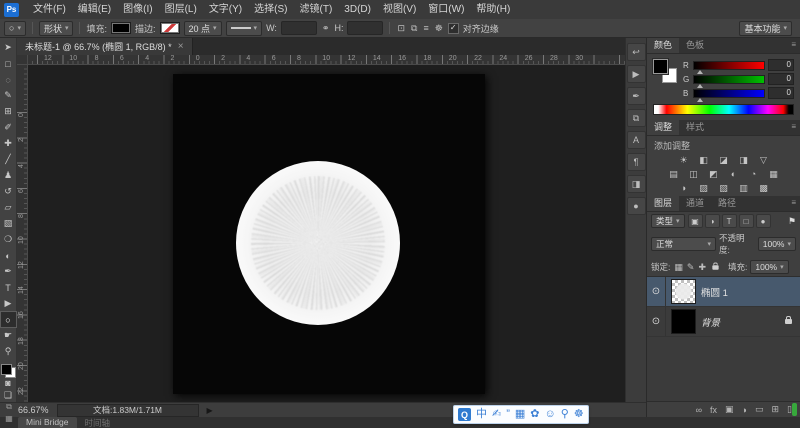  What do you see at coordinates (8, 111) in the screenshot?
I see `crop-tool: ⊞` at bounding box center [8, 111].